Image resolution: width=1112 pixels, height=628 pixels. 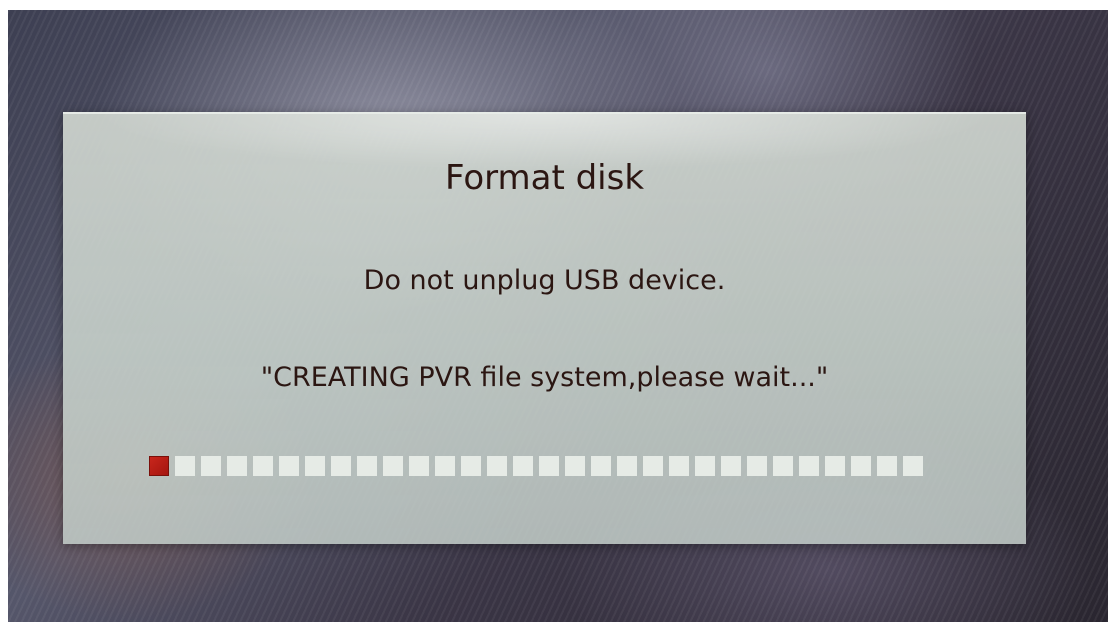 I want to click on dialog-title: Format disk, so click(x=544, y=178).